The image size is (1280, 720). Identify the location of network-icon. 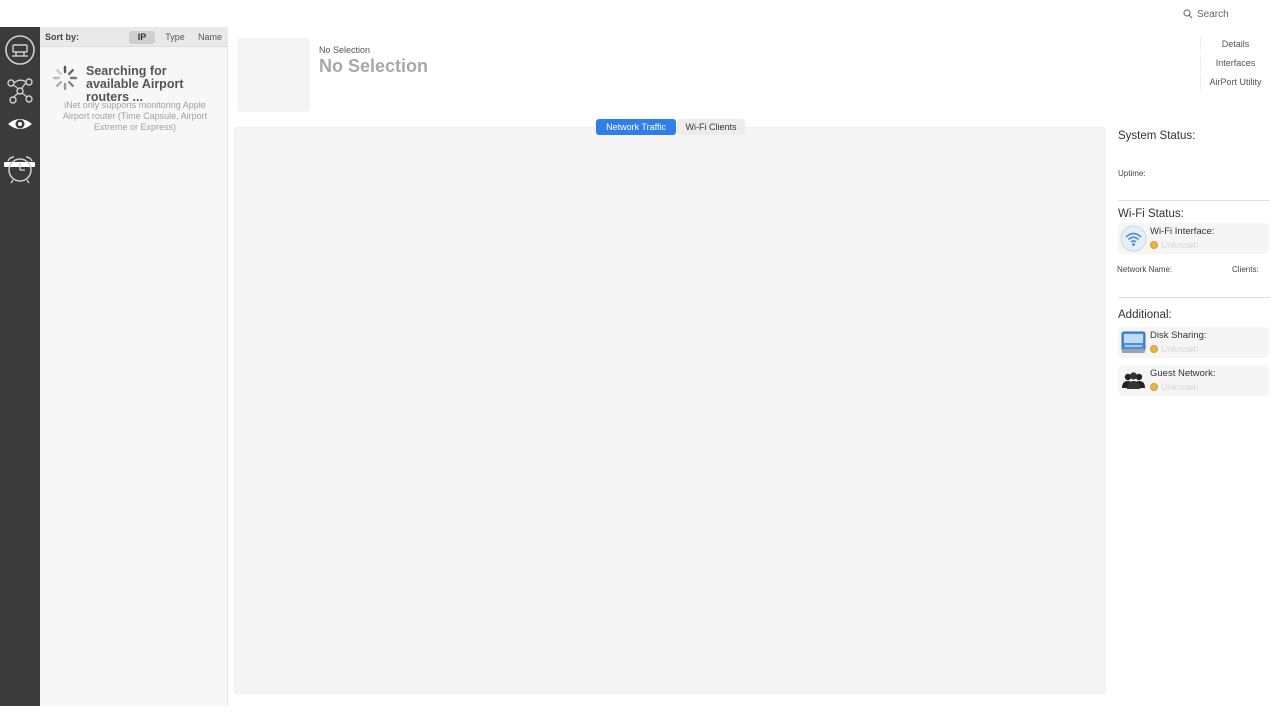
(20, 50).